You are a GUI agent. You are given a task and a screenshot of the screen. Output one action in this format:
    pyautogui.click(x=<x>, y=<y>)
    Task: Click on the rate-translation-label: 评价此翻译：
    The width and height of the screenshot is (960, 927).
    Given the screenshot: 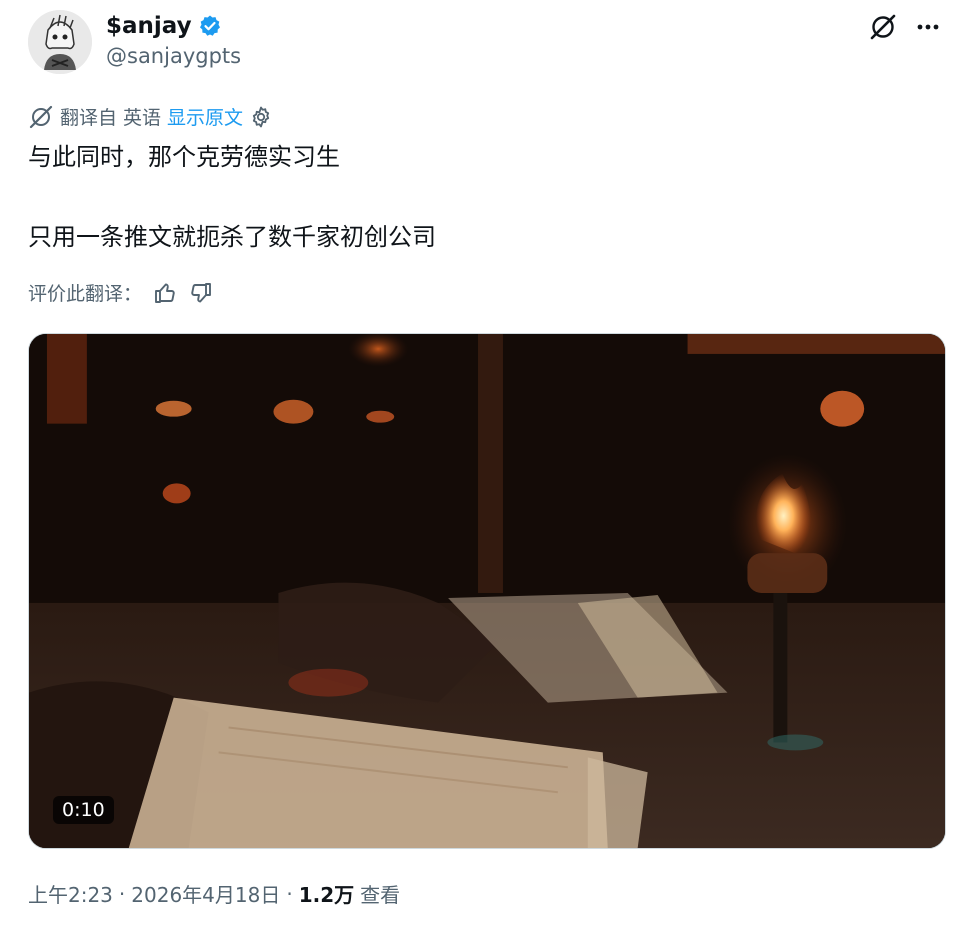 What is the action you would take?
    pyautogui.click(x=85, y=294)
    